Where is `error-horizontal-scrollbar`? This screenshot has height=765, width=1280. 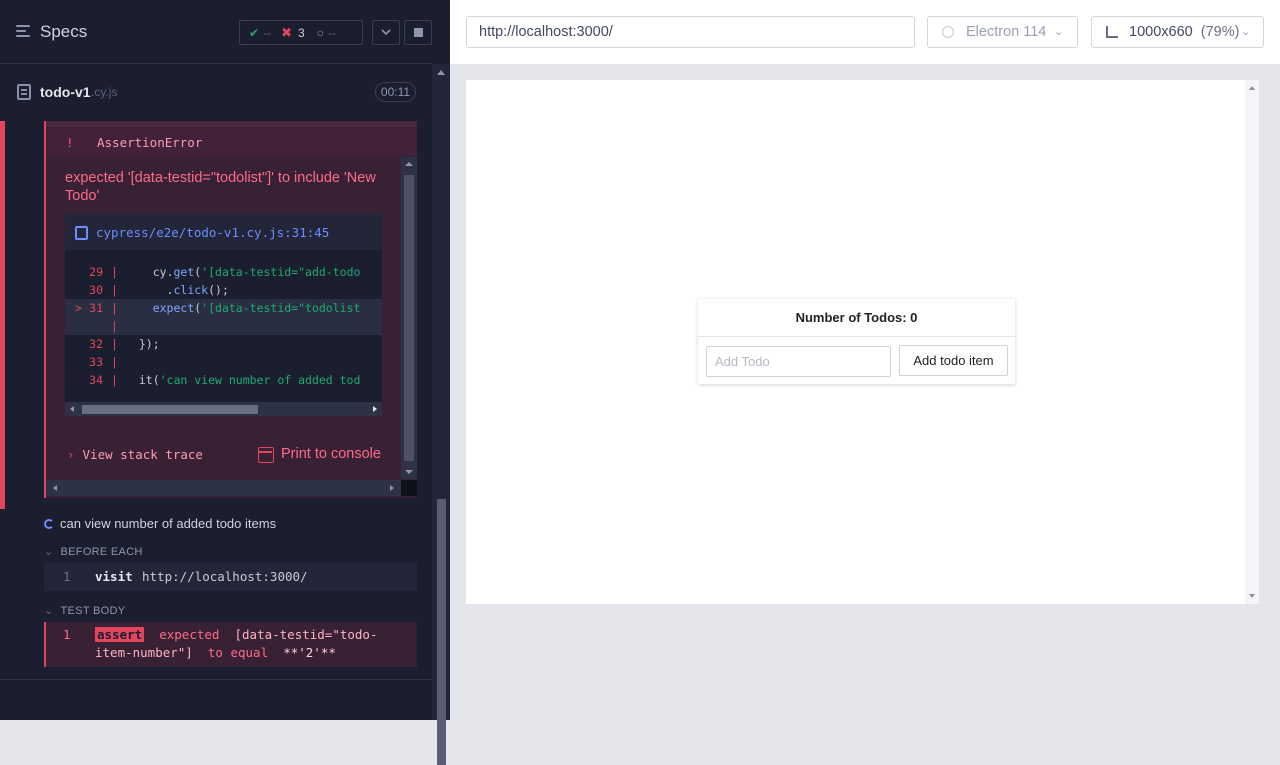
error-horizontal-scrollbar is located at coordinates (223, 488).